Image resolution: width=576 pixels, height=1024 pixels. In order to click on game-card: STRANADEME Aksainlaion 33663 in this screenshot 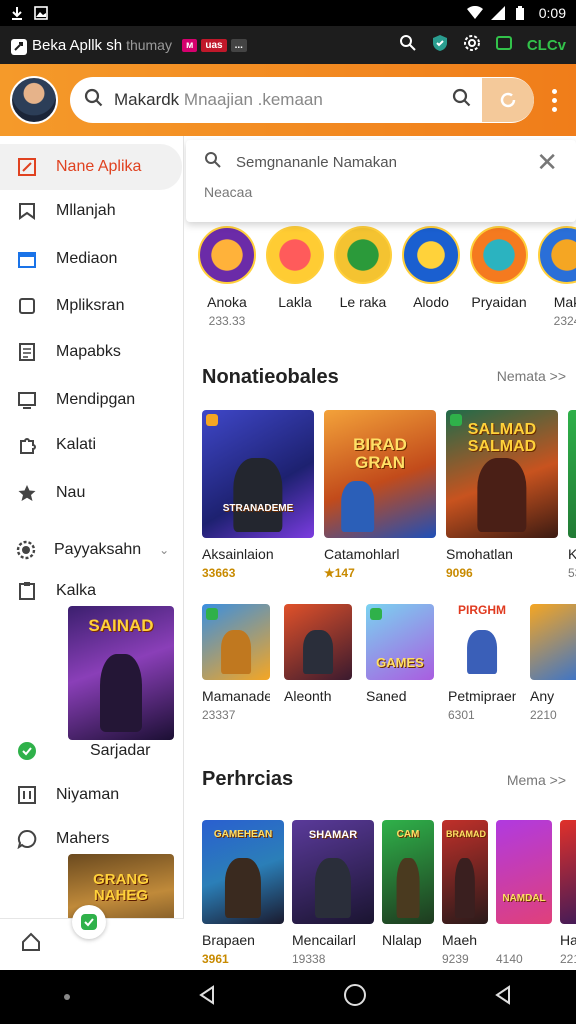, I will do `click(258, 495)`.